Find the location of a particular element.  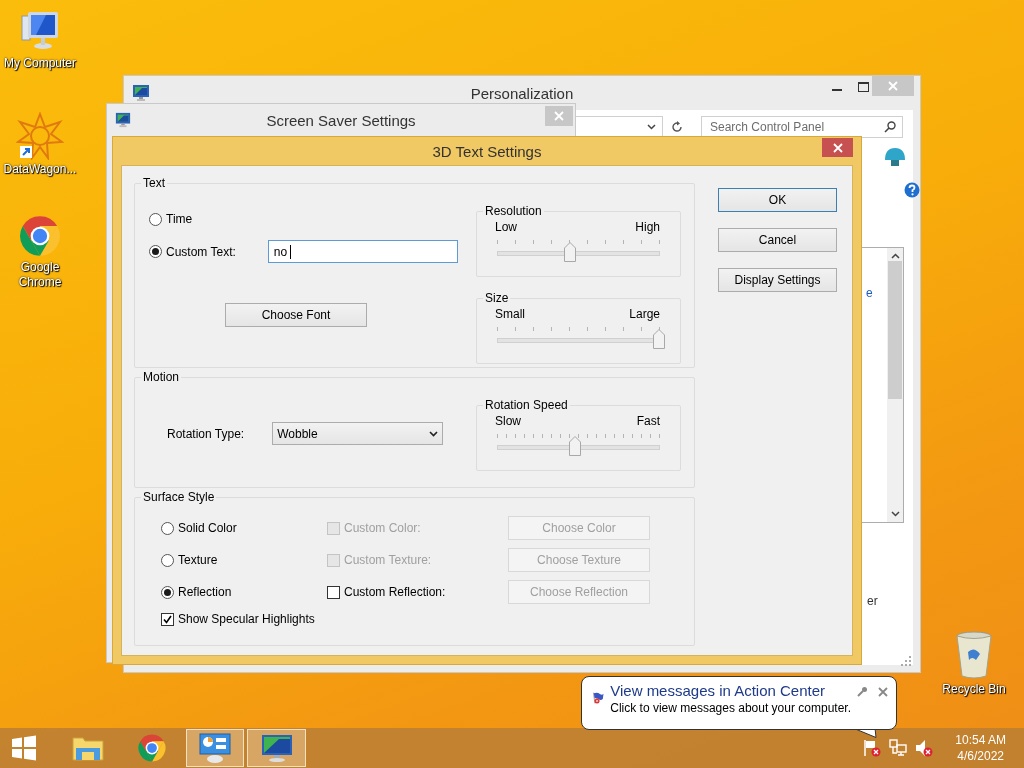

dialog-button: Cancel is located at coordinates (777, 240).